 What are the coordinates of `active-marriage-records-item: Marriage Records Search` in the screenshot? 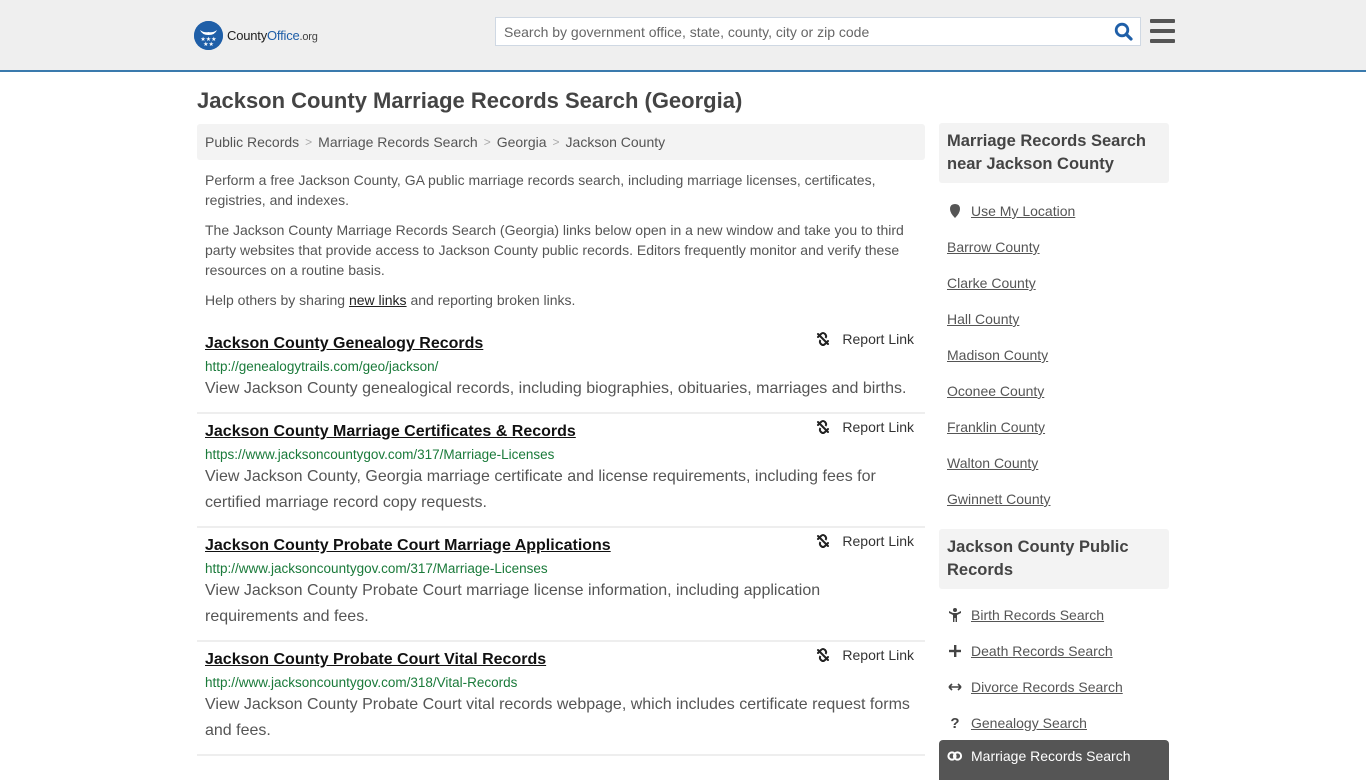 It's located at (1054, 760).